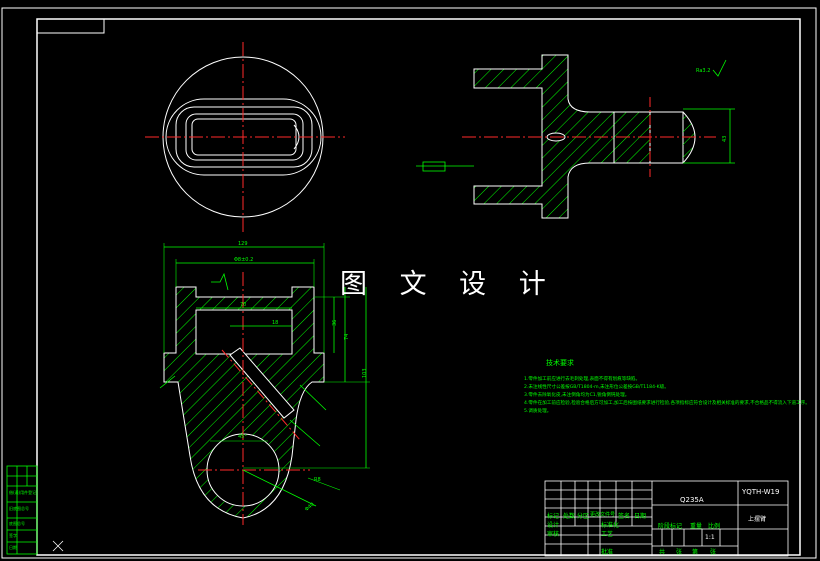 The image size is (820, 561). Describe the element at coordinates (696, 526) in the screenshot. I see `tb-weight: 重量` at that location.